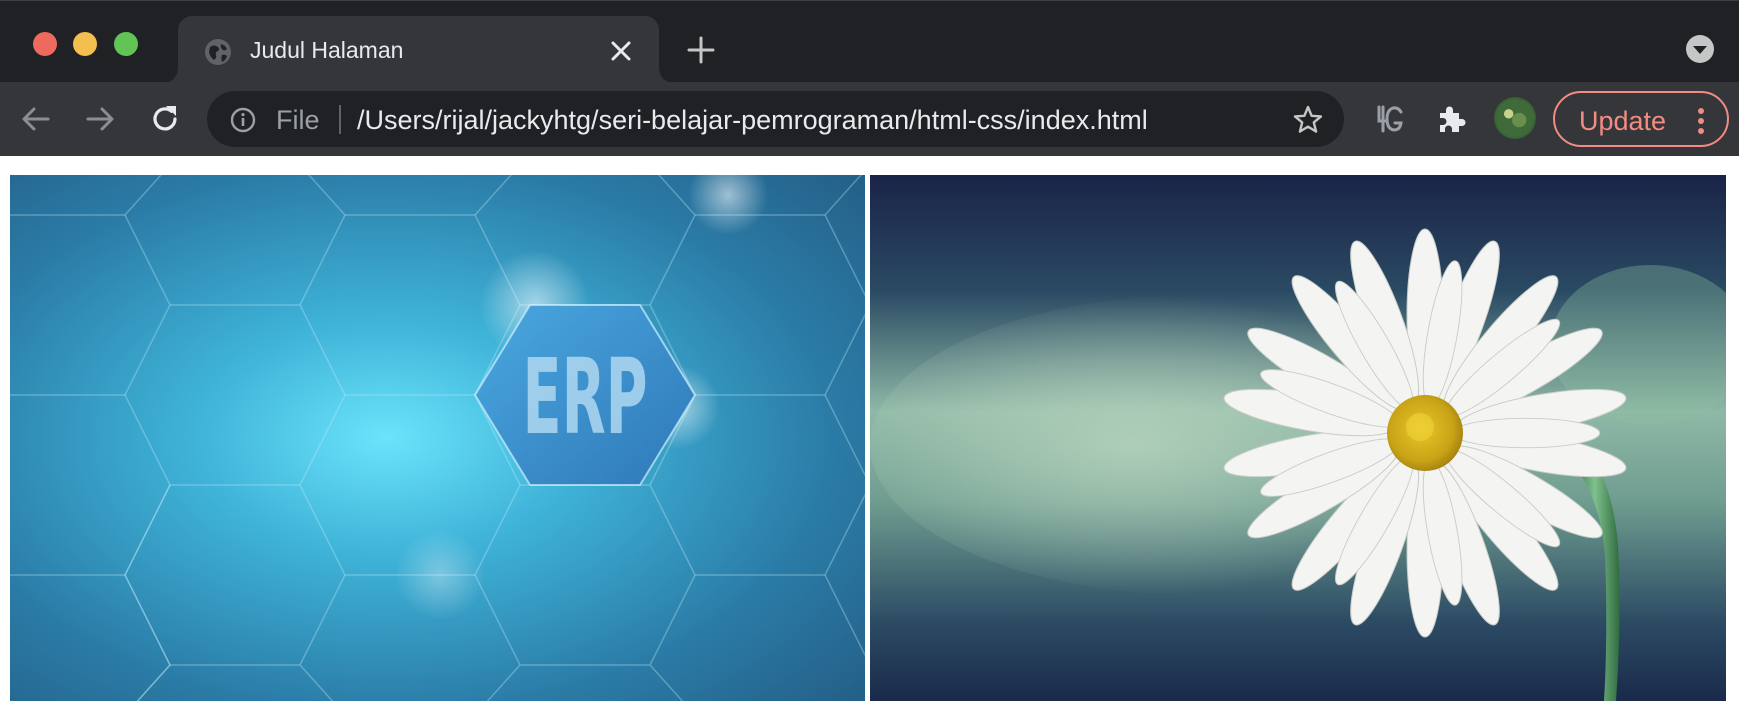  Describe the element at coordinates (585, 397) in the screenshot. I see `erp-logo-text: ERP` at that location.